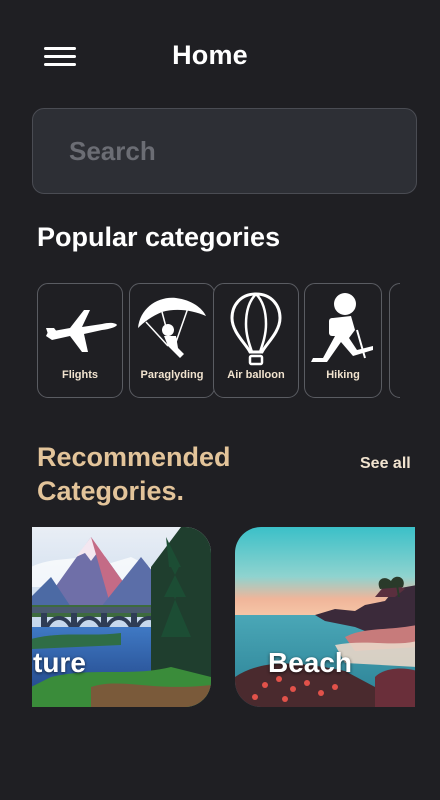 Image resolution: width=440 pixels, height=800 pixels. I want to click on category-card-partial, so click(394, 340).